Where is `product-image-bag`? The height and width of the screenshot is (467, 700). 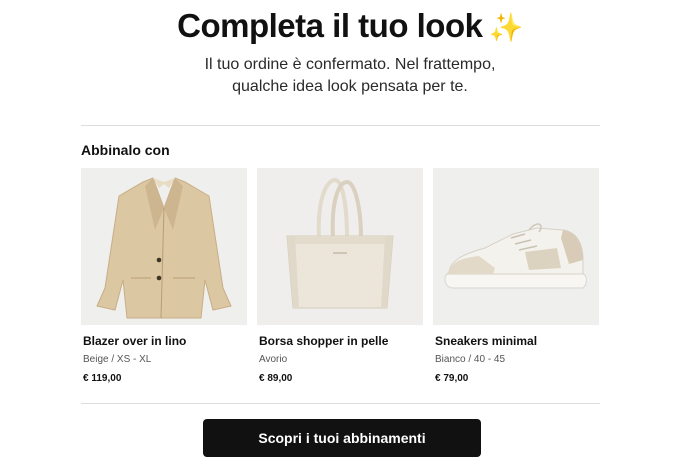 product-image-bag is located at coordinates (340, 246).